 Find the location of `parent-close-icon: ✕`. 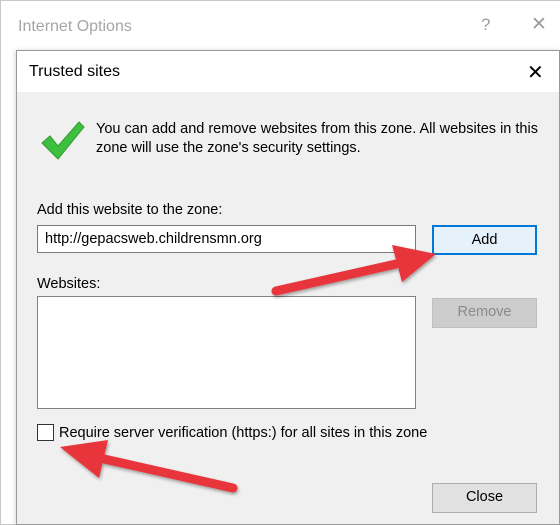

parent-close-icon: ✕ is located at coordinates (539, 24).